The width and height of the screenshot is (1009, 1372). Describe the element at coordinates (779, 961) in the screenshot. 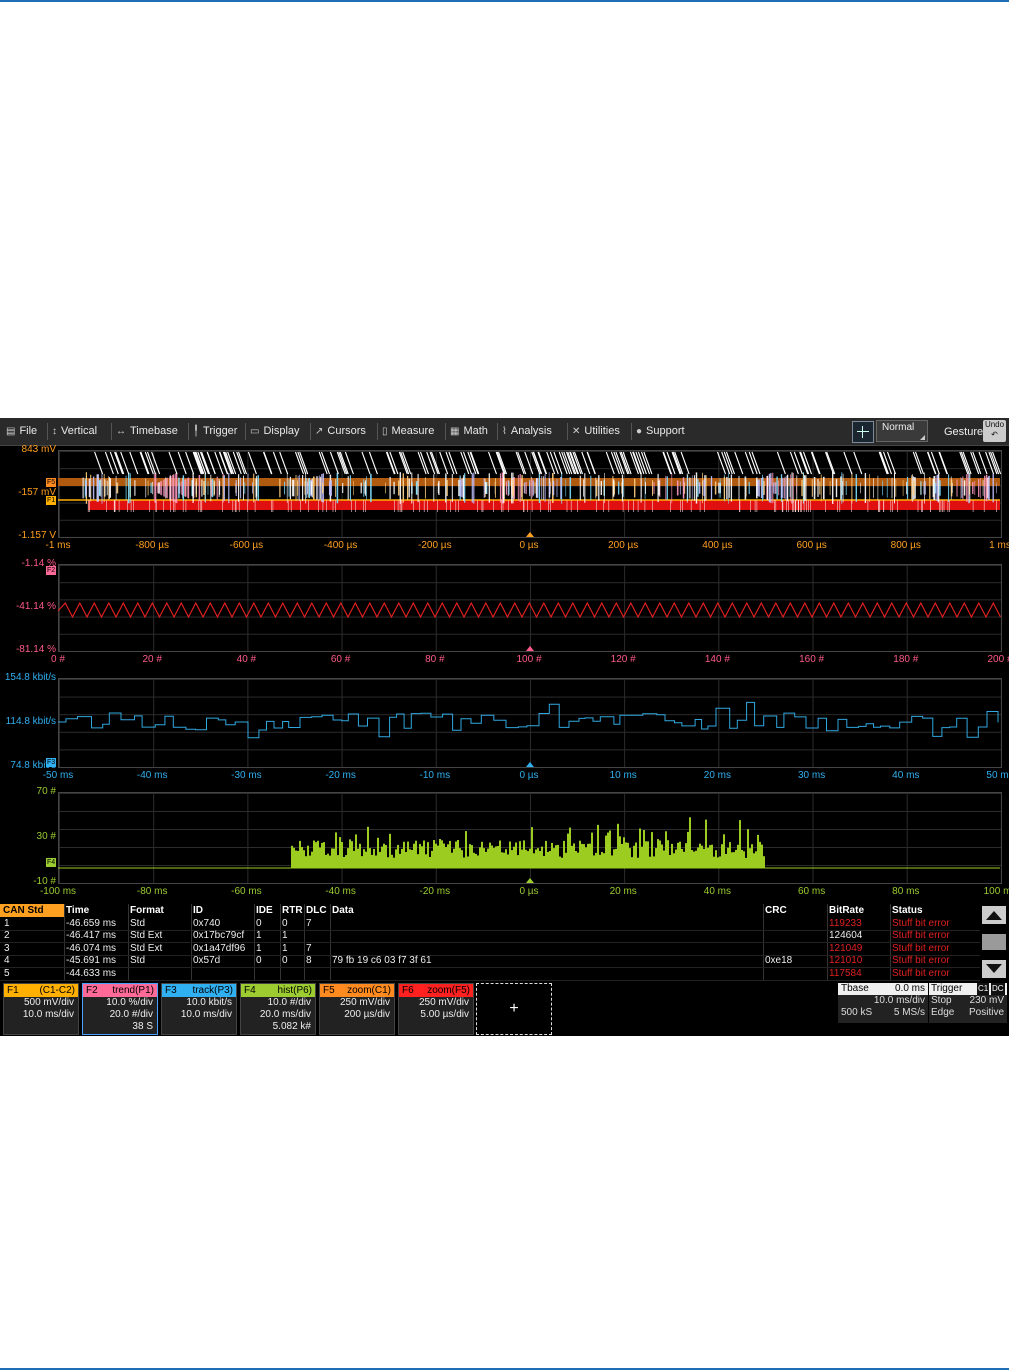

I see `cell-crc: 0xe18` at that location.